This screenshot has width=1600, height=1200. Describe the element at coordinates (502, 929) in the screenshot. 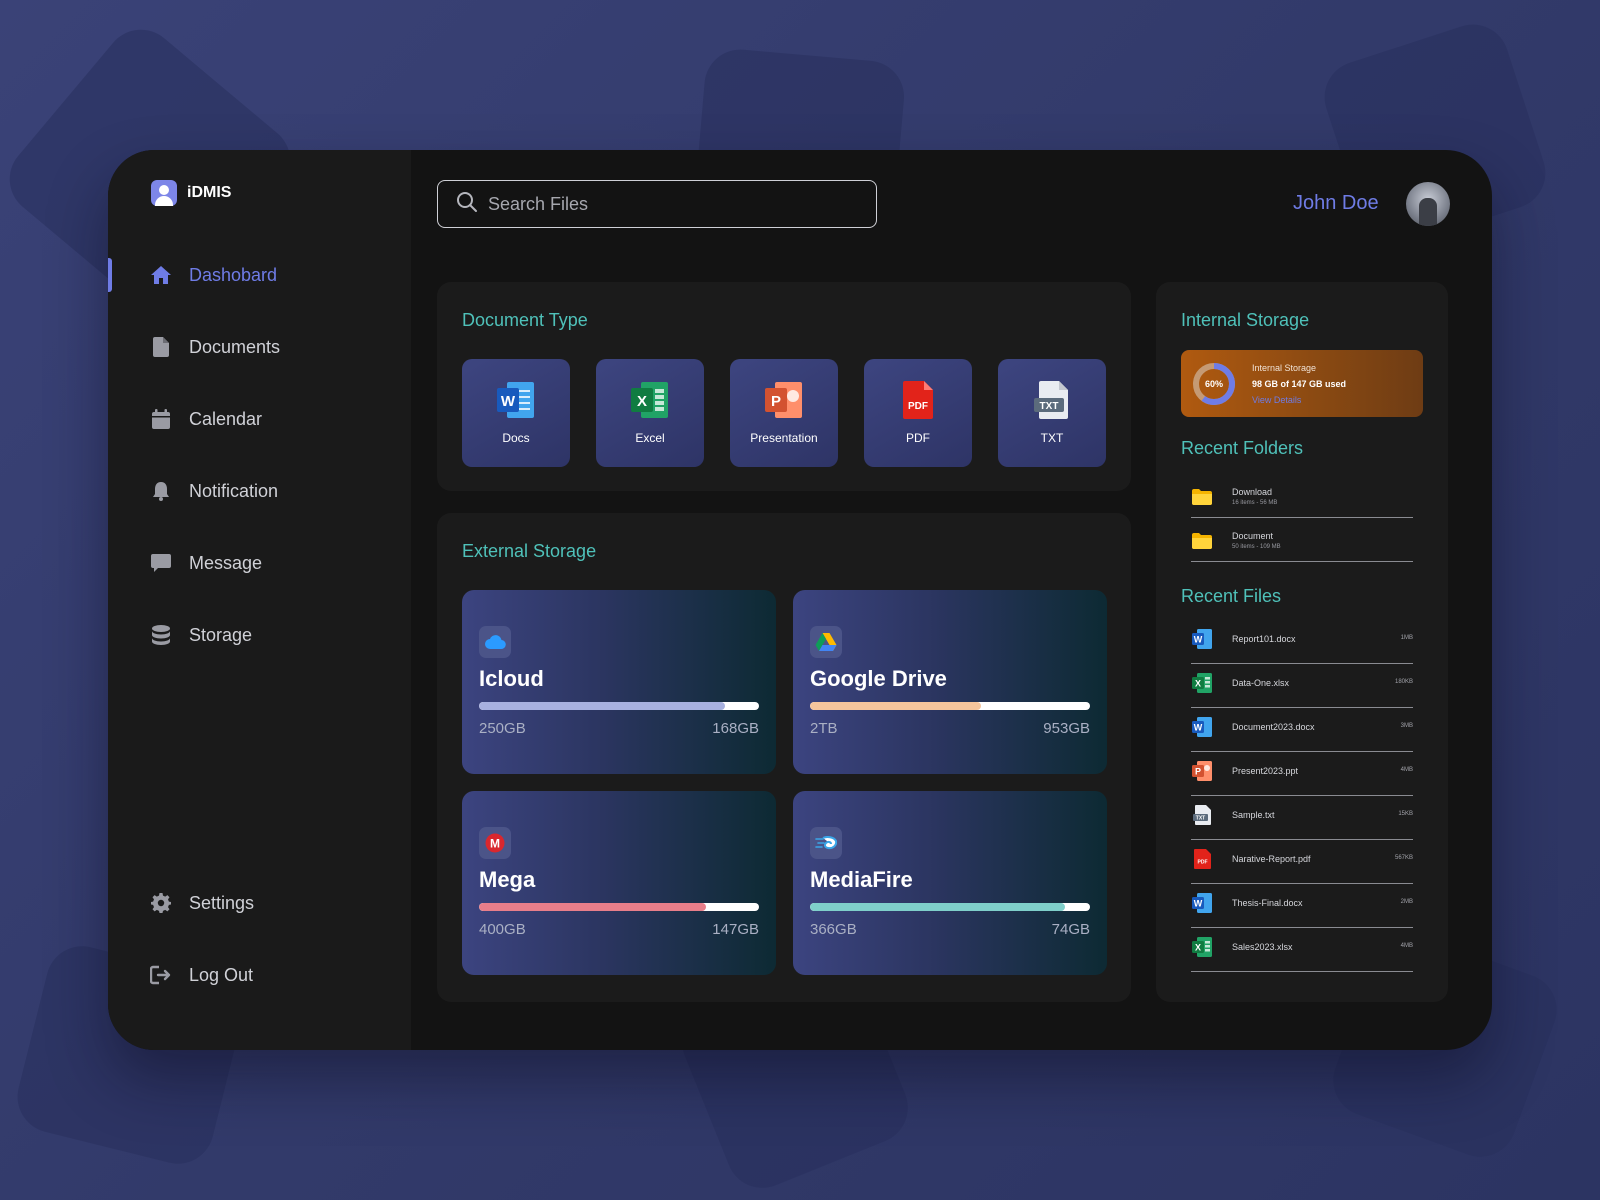

I see `storage-total: 400GB` at that location.